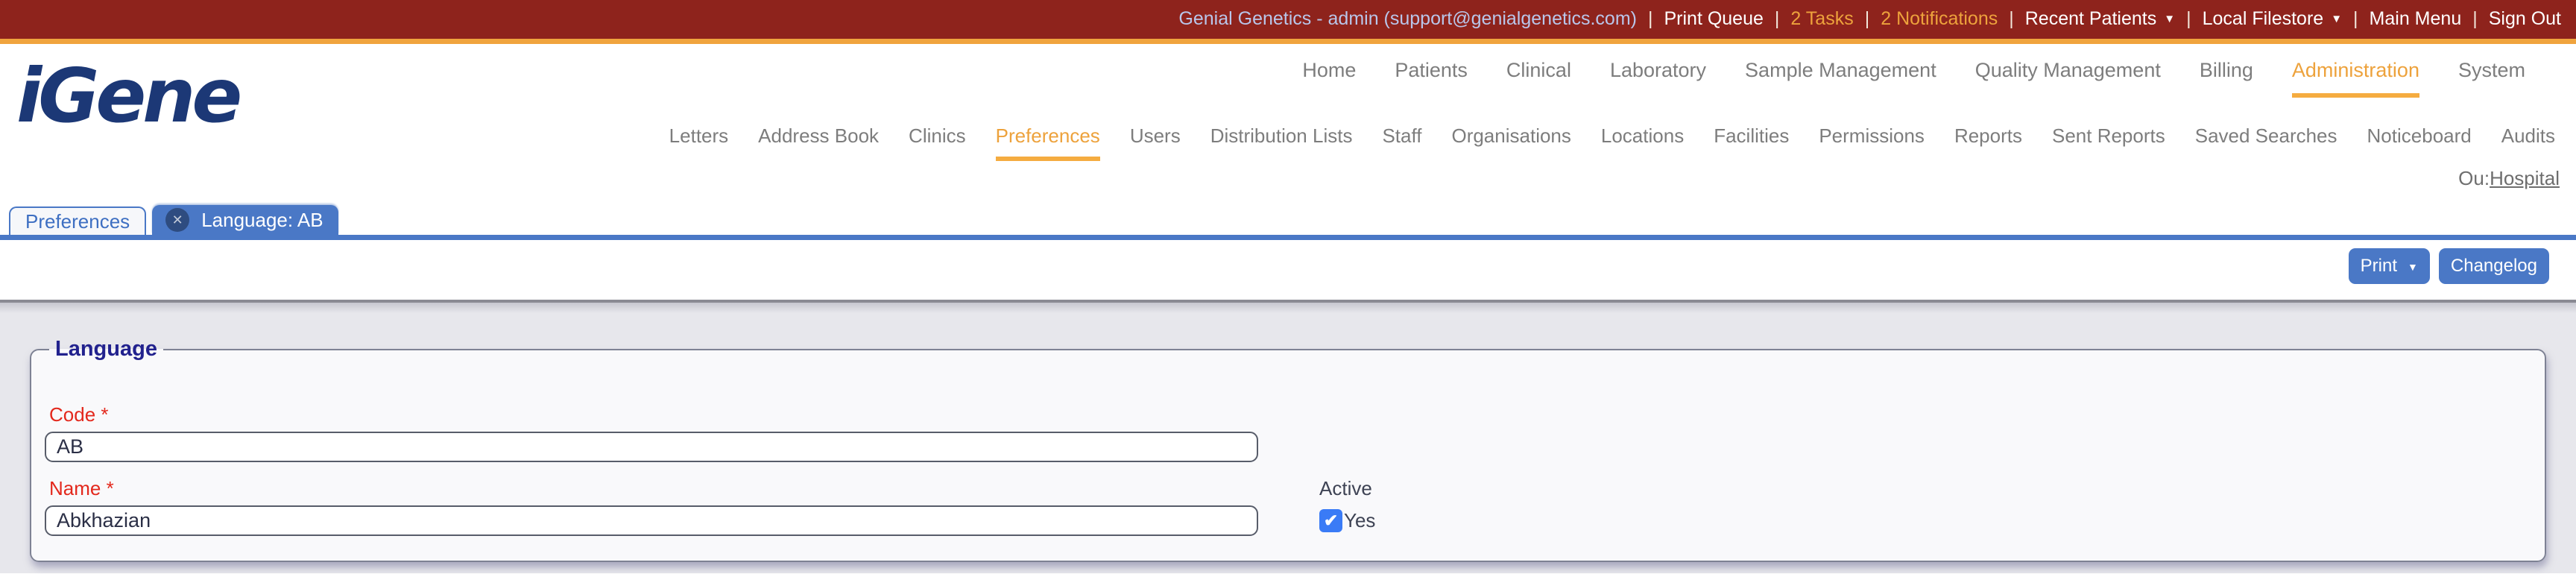  What do you see at coordinates (1538, 79) in the screenshot?
I see `nav-item-clinical: Clinical` at bounding box center [1538, 79].